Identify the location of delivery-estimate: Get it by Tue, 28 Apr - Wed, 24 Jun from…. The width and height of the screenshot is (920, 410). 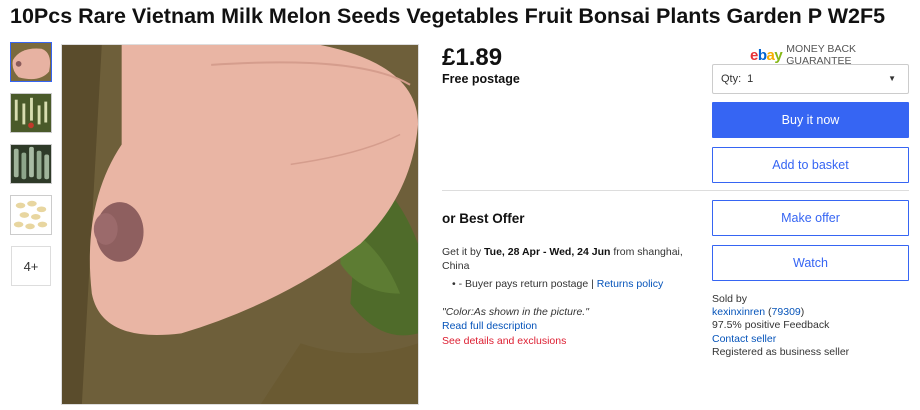
(562, 259).